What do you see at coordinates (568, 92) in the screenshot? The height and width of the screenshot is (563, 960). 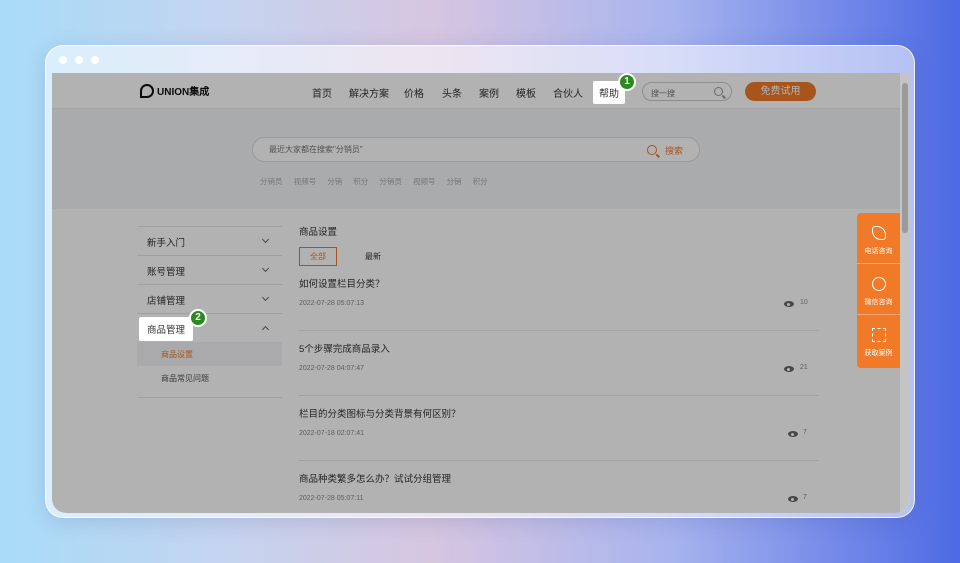 I see `nav-partners: 合伙人` at bounding box center [568, 92].